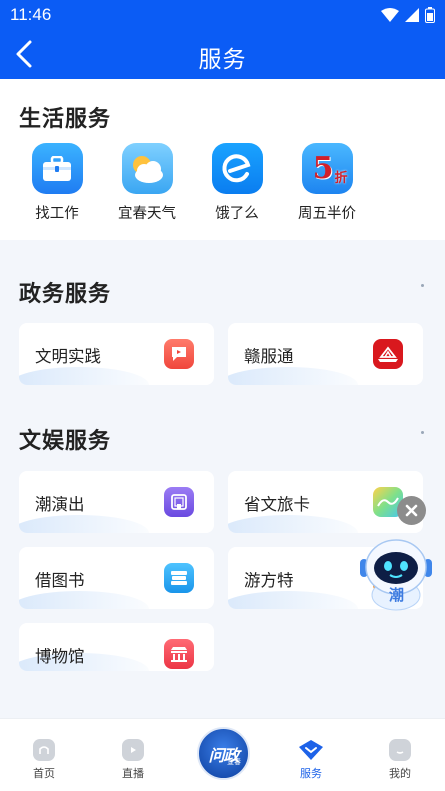  What do you see at coordinates (237, 168) in the screenshot?
I see `eleme-icon` at bounding box center [237, 168].